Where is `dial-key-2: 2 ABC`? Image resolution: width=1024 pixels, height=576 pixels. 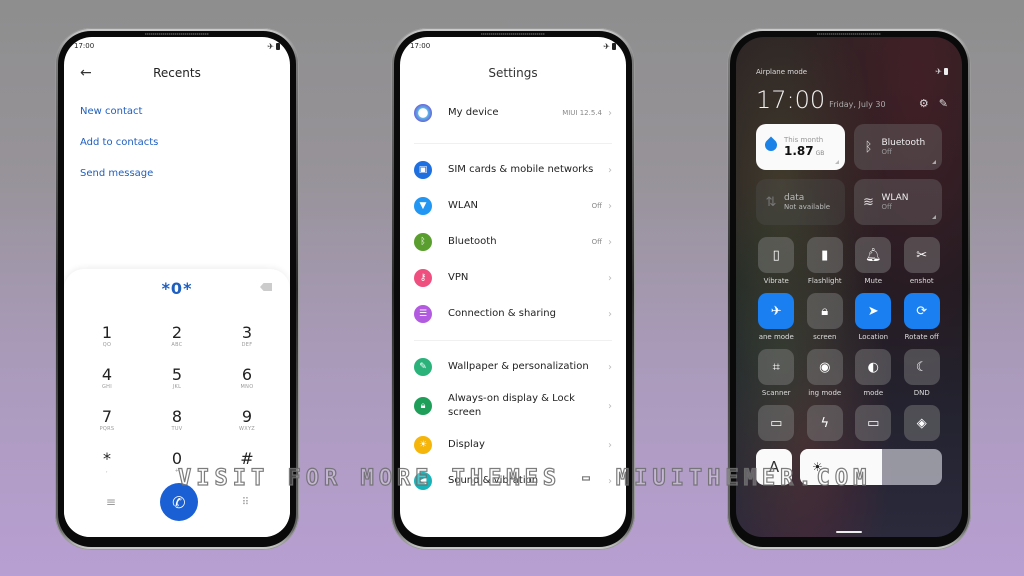 dial-key-2: 2 ABC is located at coordinates (177, 336).